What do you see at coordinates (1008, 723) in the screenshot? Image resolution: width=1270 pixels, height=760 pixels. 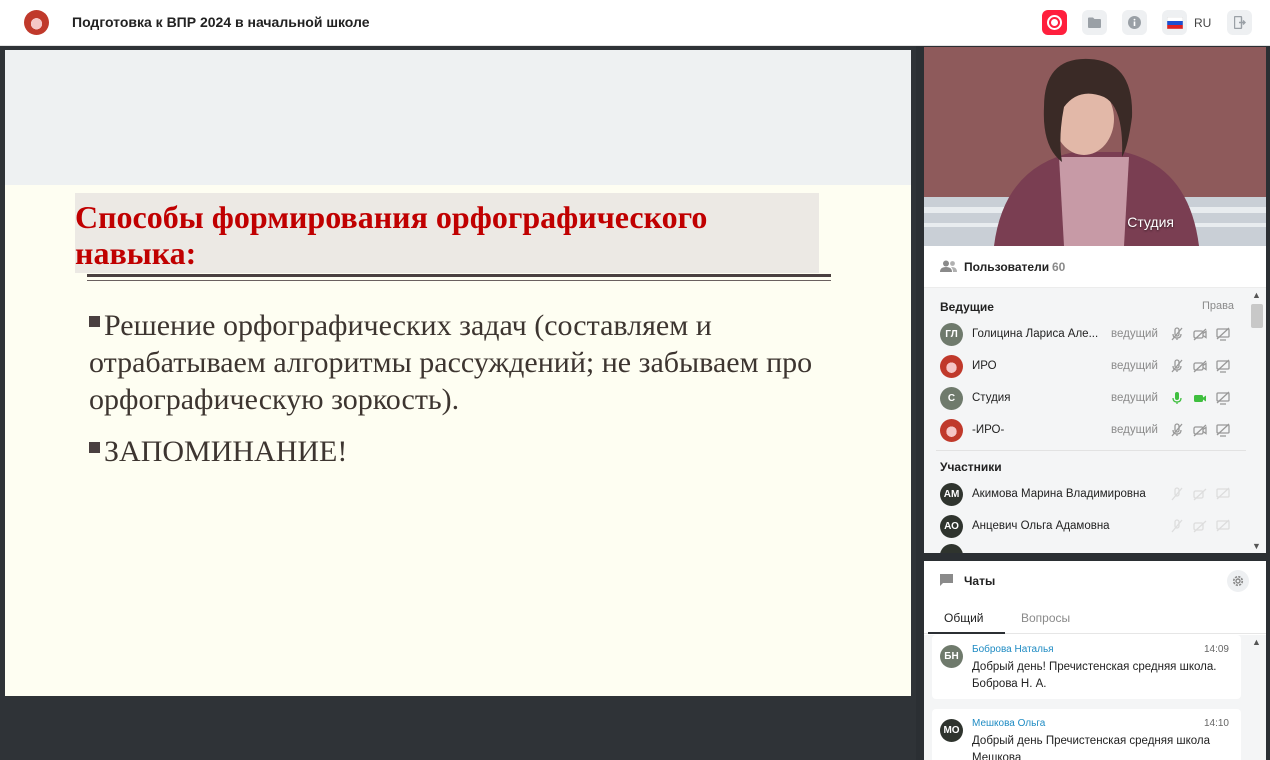 I see `message-author: Мешкова Ольга` at bounding box center [1008, 723].